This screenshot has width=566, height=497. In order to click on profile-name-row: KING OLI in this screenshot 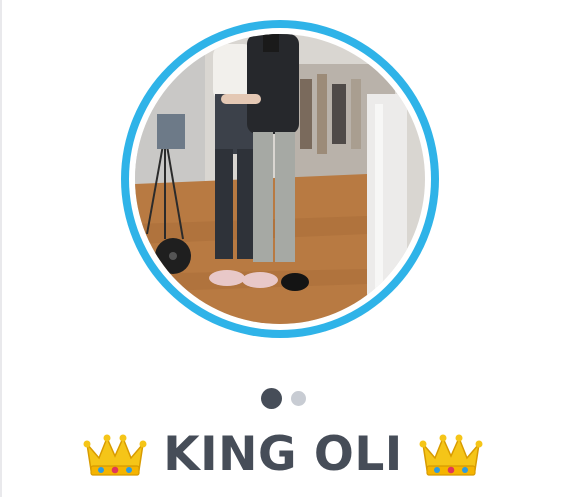, I will do `click(283, 454)`.